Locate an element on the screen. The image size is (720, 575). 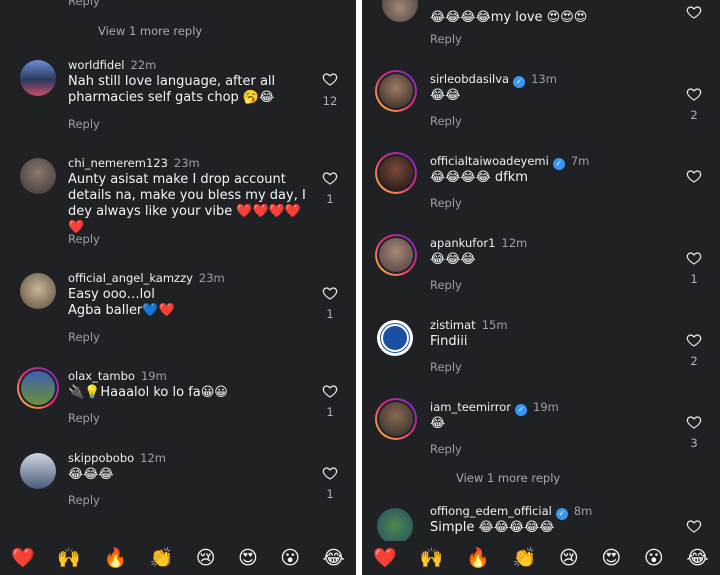
timestamp: 23m is located at coordinates (211, 278).